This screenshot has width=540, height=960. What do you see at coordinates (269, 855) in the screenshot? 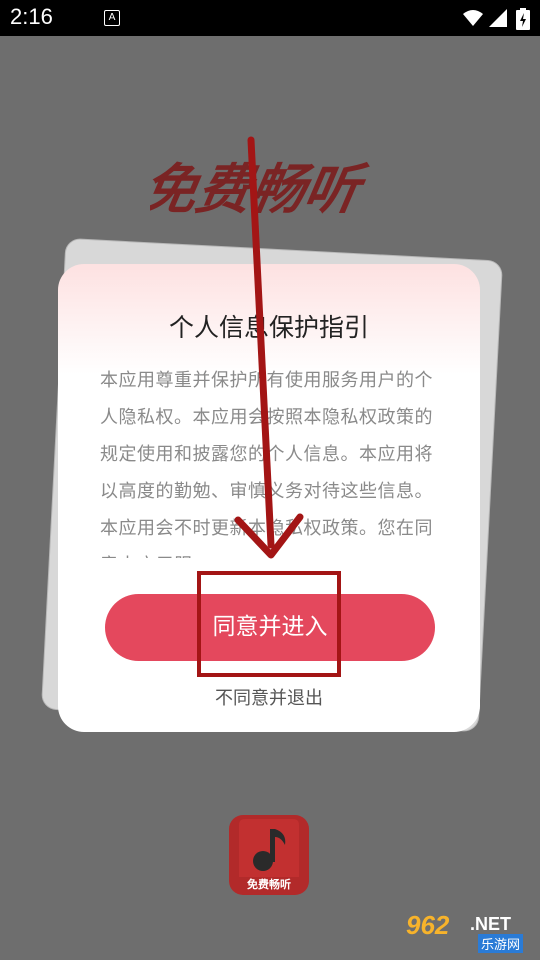
I see `app-icon: 免费畅听` at bounding box center [269, 855].